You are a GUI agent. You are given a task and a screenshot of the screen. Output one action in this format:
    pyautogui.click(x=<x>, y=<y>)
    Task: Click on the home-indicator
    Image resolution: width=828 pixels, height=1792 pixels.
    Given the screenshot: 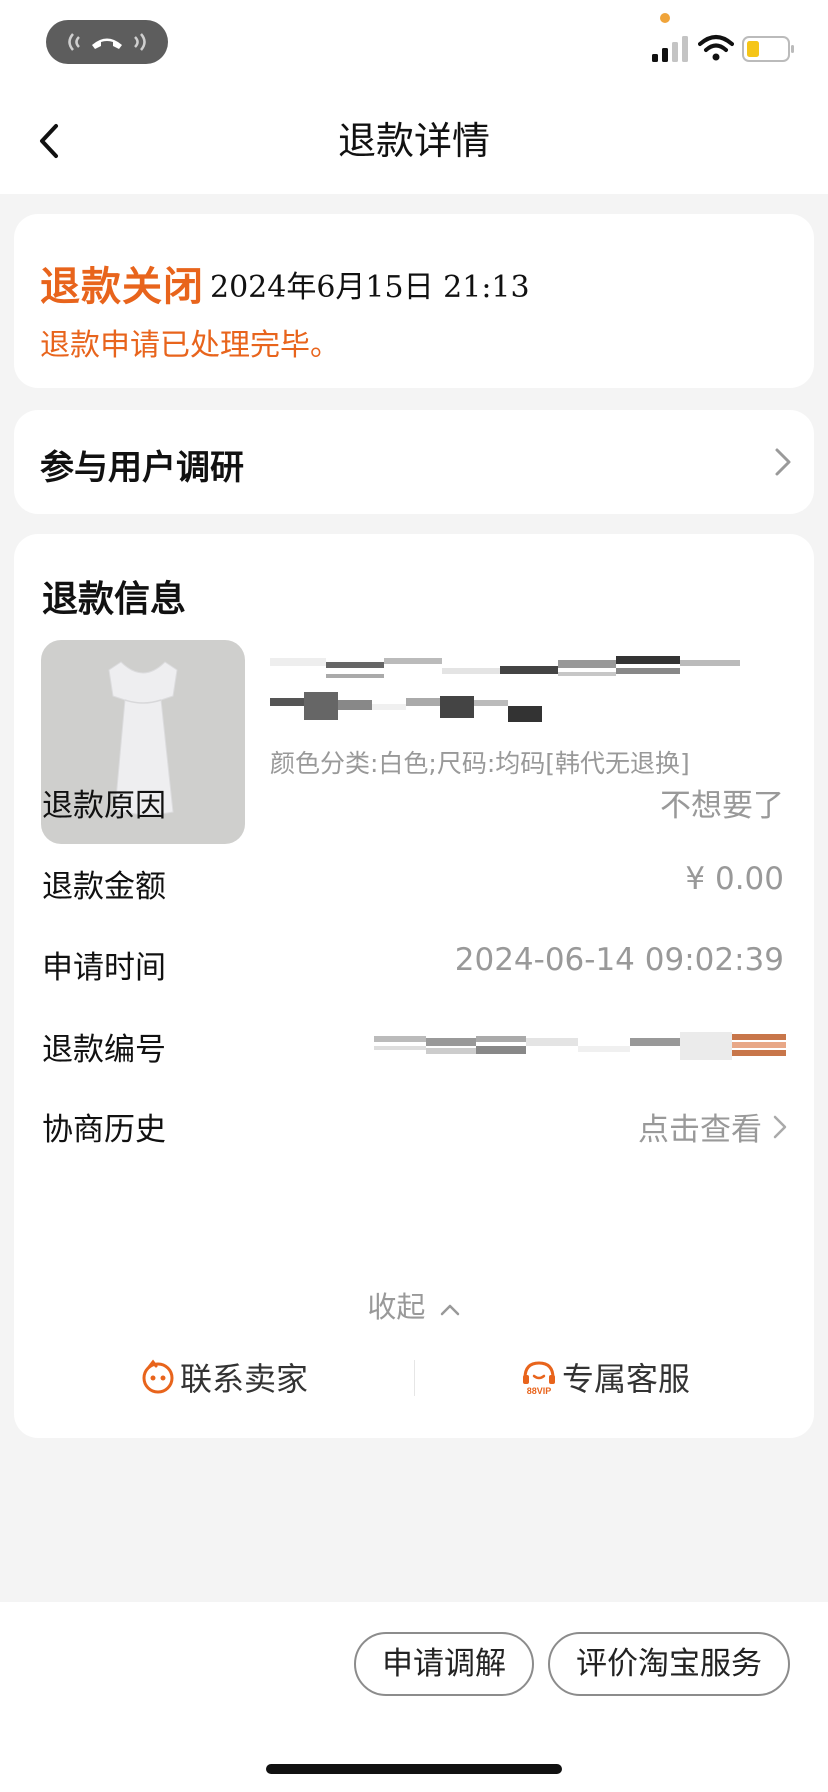 What is the action you would take?
    pyautogui.click(x=414, y=1769)
    